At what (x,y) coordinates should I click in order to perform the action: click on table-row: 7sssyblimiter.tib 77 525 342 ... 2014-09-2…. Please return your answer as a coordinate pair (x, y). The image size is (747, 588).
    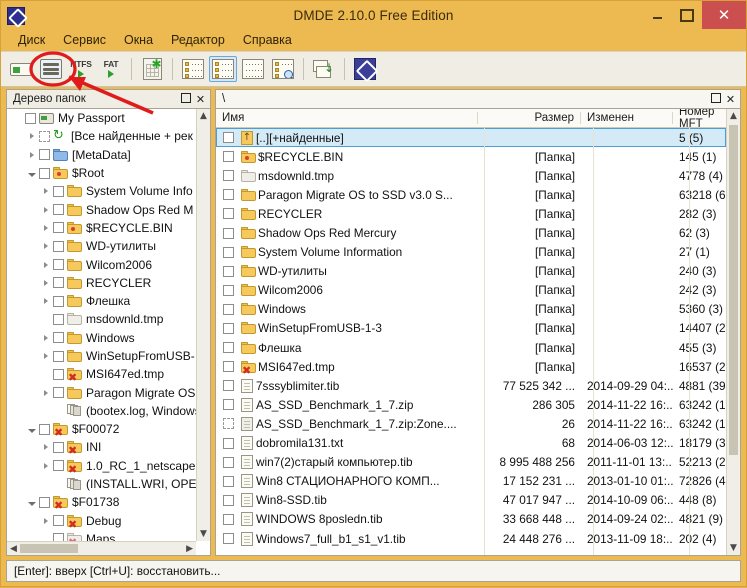
    Looking at the image, I should click on (471, 385).